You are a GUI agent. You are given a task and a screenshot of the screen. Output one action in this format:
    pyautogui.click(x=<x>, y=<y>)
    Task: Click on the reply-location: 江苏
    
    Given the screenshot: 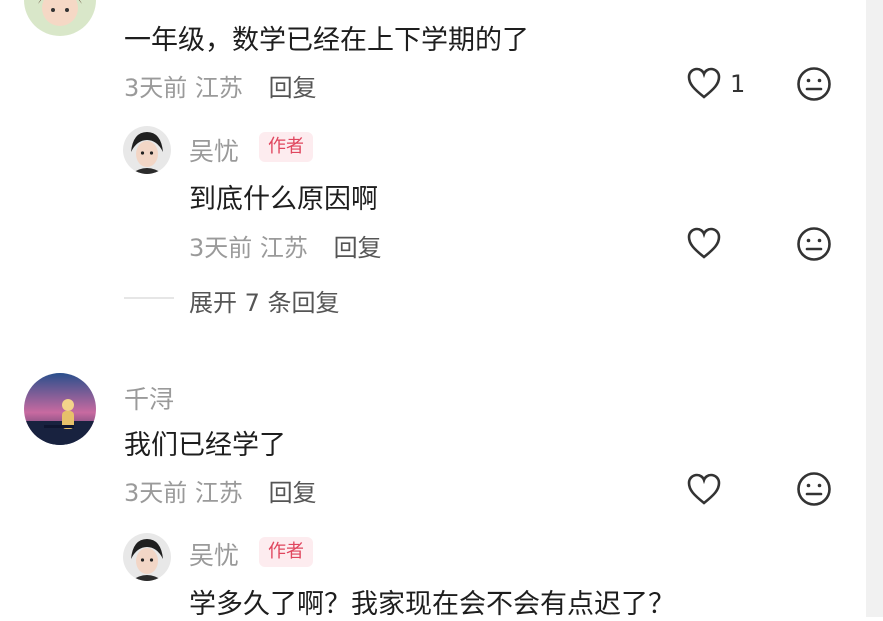 What is the action you would take?
    pyautogui.click(x=283, y=248)
    